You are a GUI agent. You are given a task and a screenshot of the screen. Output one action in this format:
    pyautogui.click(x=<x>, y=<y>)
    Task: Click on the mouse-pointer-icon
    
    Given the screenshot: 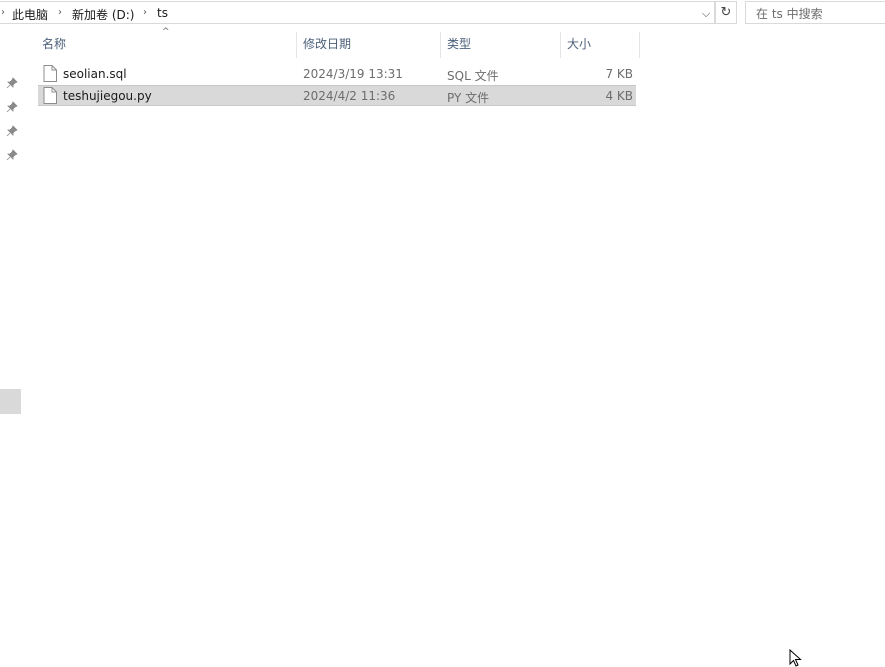 What is the action you would take?
    pyautogui.click(x=795, y=658)
    